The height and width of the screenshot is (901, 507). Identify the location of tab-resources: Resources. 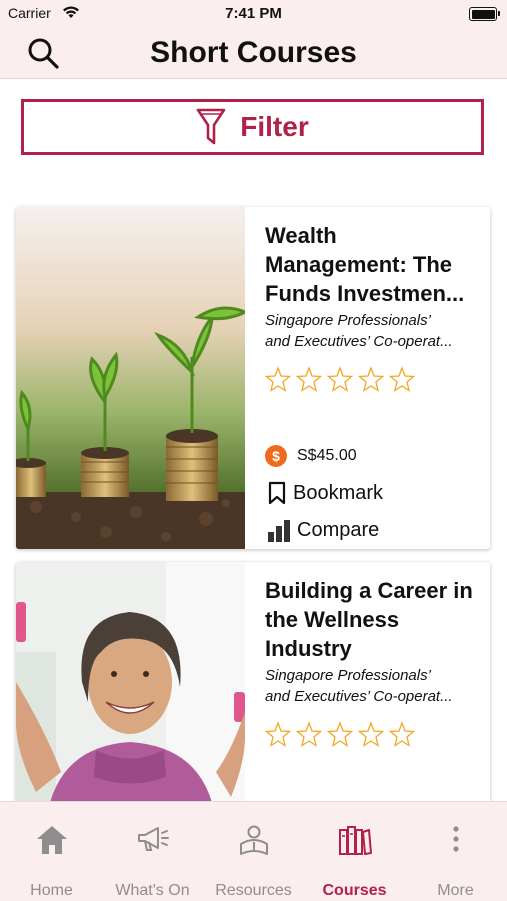
(253, 851).